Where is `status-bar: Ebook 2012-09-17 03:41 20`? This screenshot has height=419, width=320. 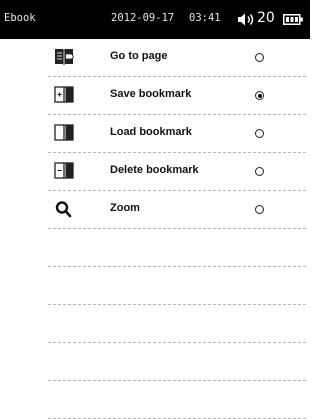 status-bar: Ebook 2012-09-17 03:41 20 is located at coordinates (155, 19).